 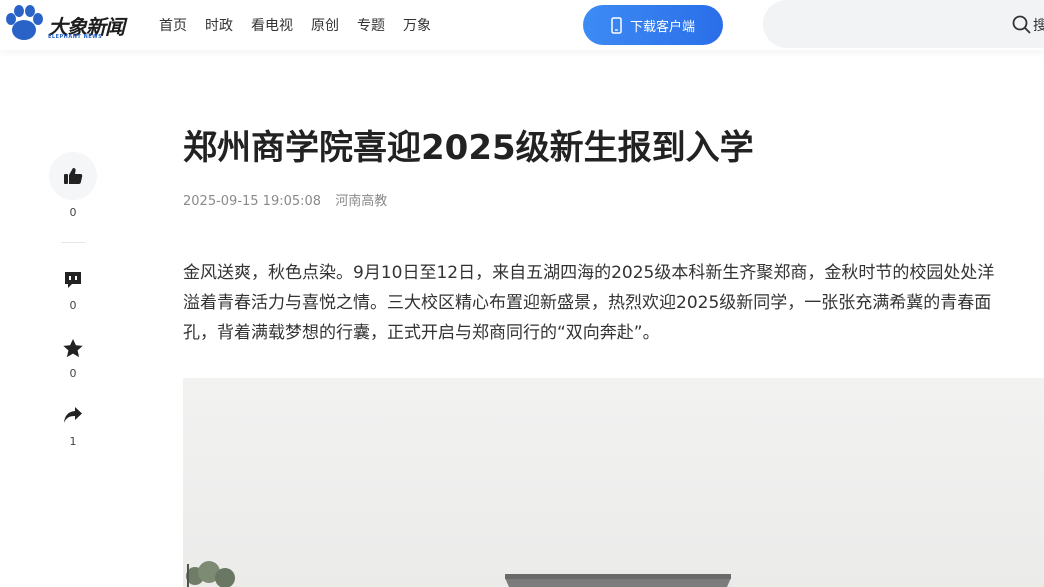 I want to click on thumbs-up-icon, so click(x=73, y=176).